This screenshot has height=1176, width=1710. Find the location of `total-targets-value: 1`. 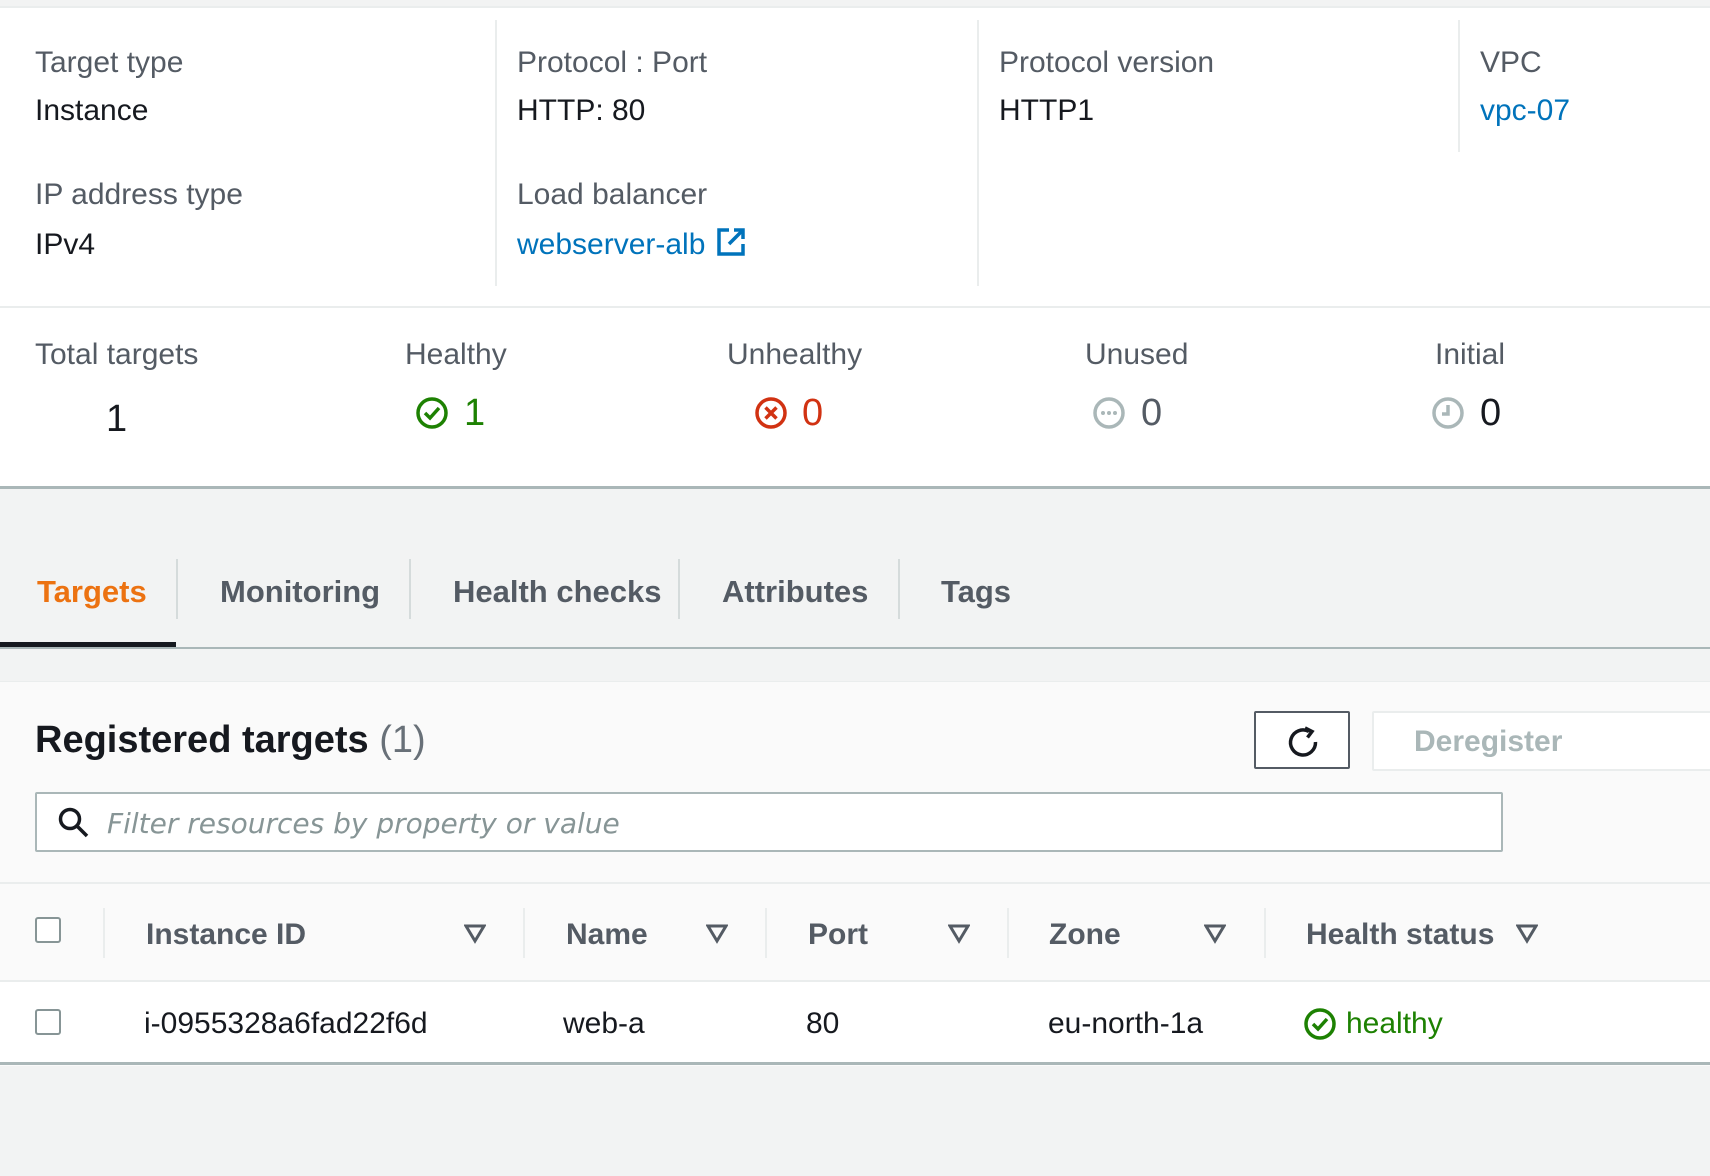

total-targets-value: 1 is located at coordinates (117, 419).